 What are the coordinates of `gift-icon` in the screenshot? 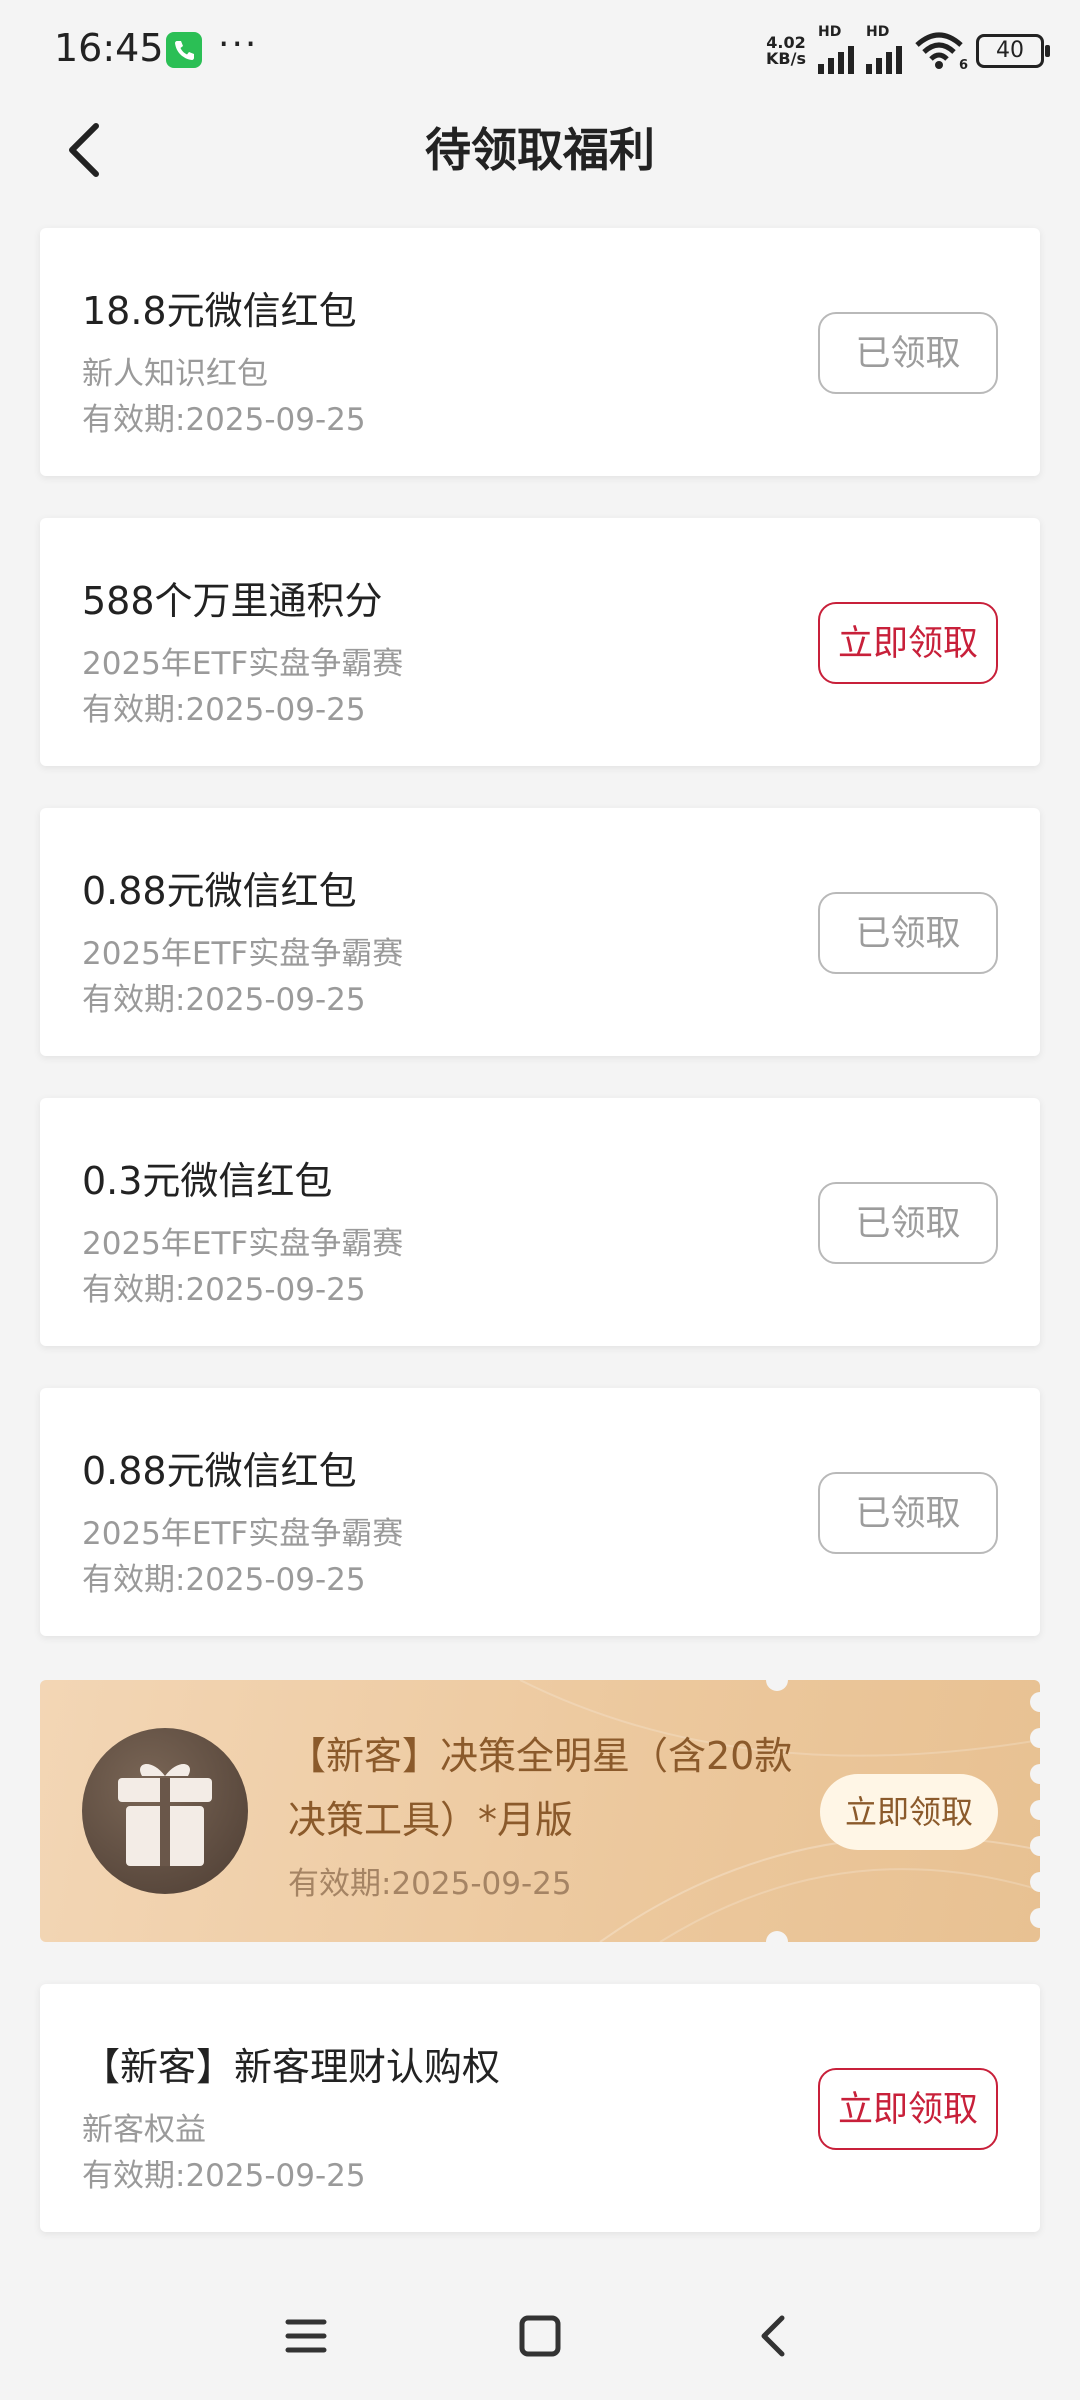 It's located at (165, 1814).